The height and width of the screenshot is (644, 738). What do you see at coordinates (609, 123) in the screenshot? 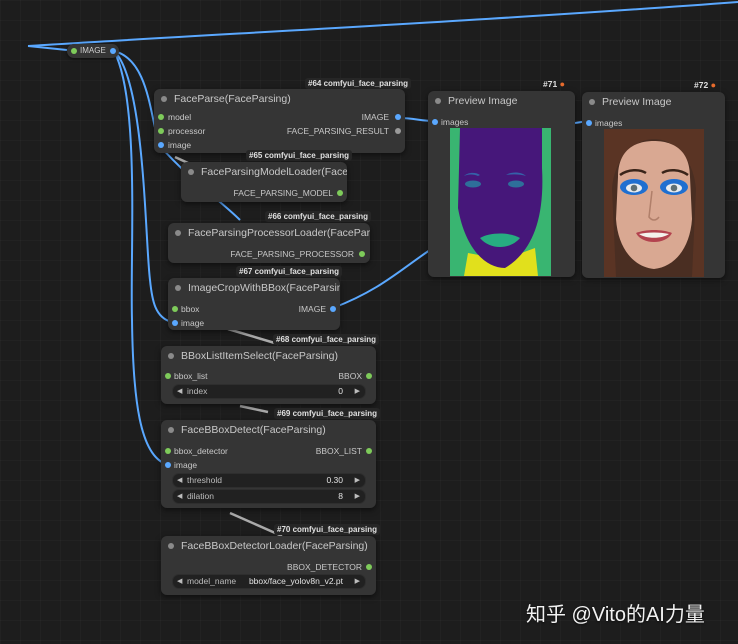
I see `input-label-images: images` at bounding box center [609, 123].